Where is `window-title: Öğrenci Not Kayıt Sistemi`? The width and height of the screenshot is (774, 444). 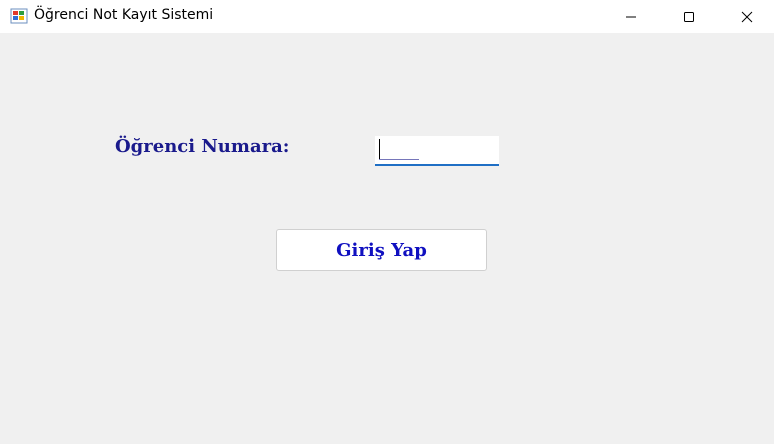
window-title: Öğrenci Not Kayıt Sistemi is located at coordinates (124, 15).